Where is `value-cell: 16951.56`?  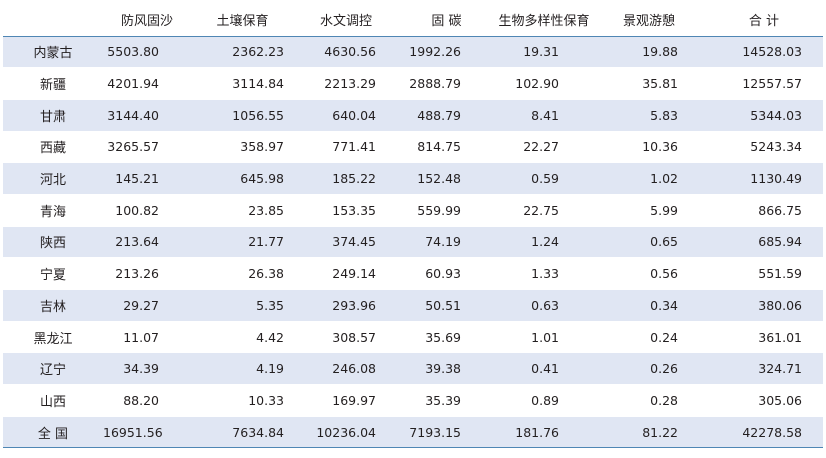 value-cell: 16951.56 is located at coordinates (147, 432).